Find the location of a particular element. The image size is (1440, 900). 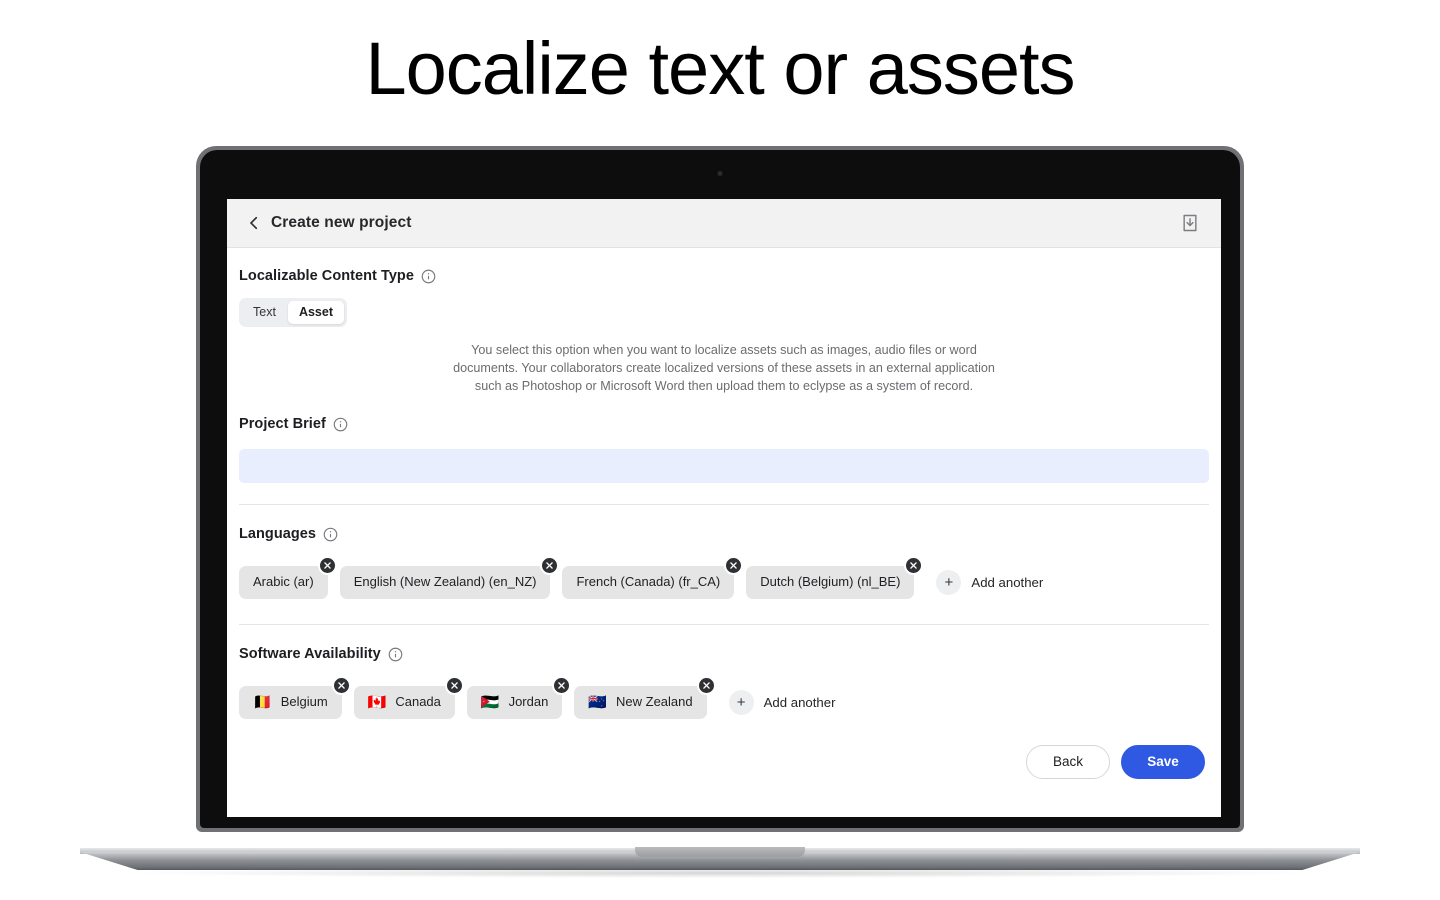

chip-country: 🇯🇴 Jordan is located at coordinates (519, 698).